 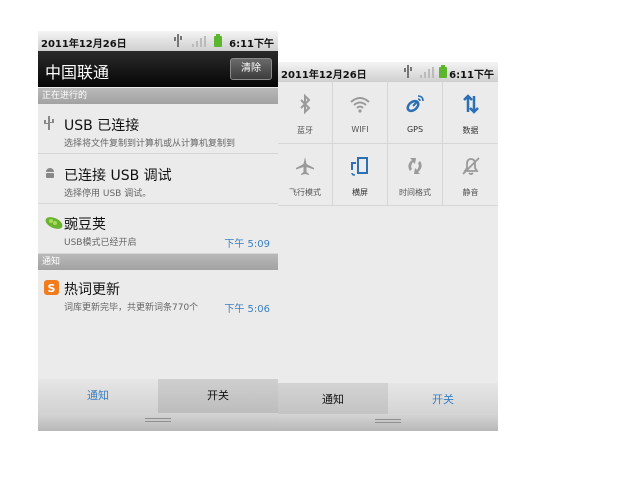 I want to click on notification-subtitle: 选择停用 USB 调试。, so click(x=108, y=194).